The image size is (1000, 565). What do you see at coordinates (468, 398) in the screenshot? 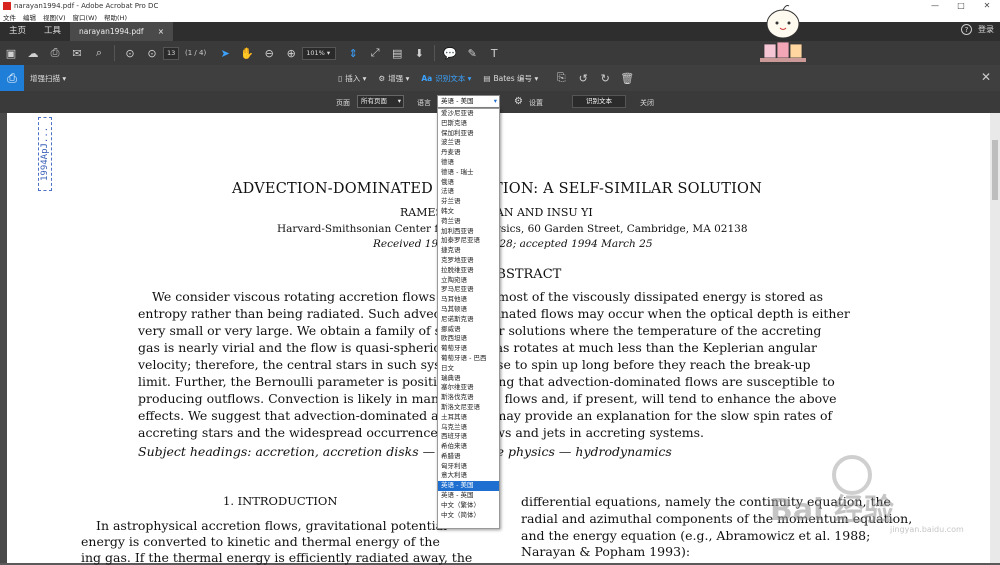
I see `language-option: 斯洛伐克语` at bounding box center [468, 398].